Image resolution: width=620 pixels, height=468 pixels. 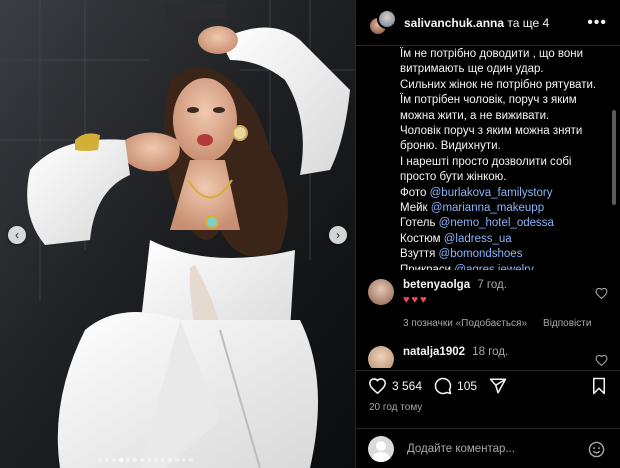 I want to click on caption-line: броню. Видихнути., so click(x=450, y=146).